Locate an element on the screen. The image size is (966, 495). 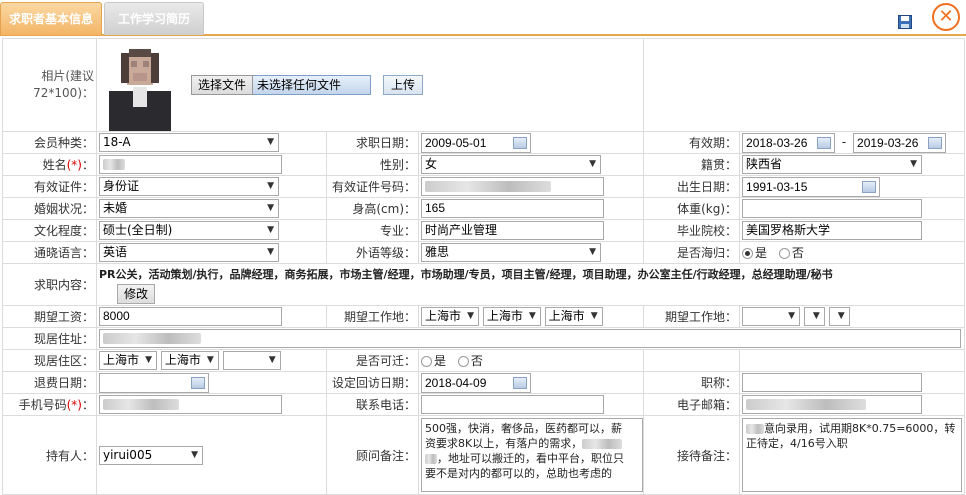
area-district-select: ▼ is located at coordinates (251, 360).